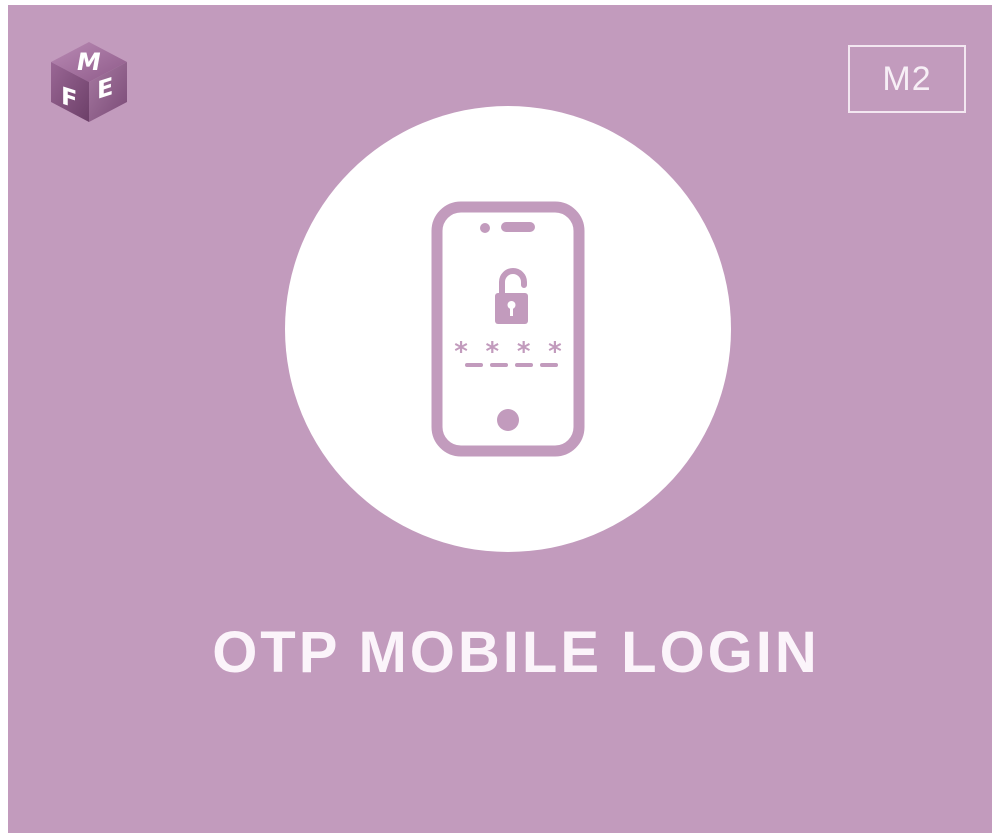 The width and height of the screenshot is (996, 833). I want to click on fme-logo: F M E, so click(89, 82).